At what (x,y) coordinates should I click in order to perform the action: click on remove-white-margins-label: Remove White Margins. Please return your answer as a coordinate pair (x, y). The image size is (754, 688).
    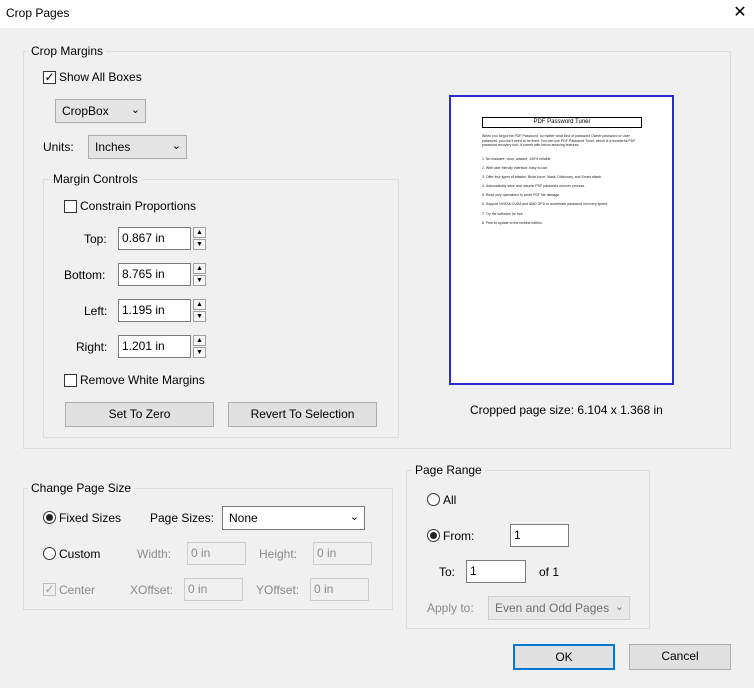
    Looking at the image, I should click on (142, 380).